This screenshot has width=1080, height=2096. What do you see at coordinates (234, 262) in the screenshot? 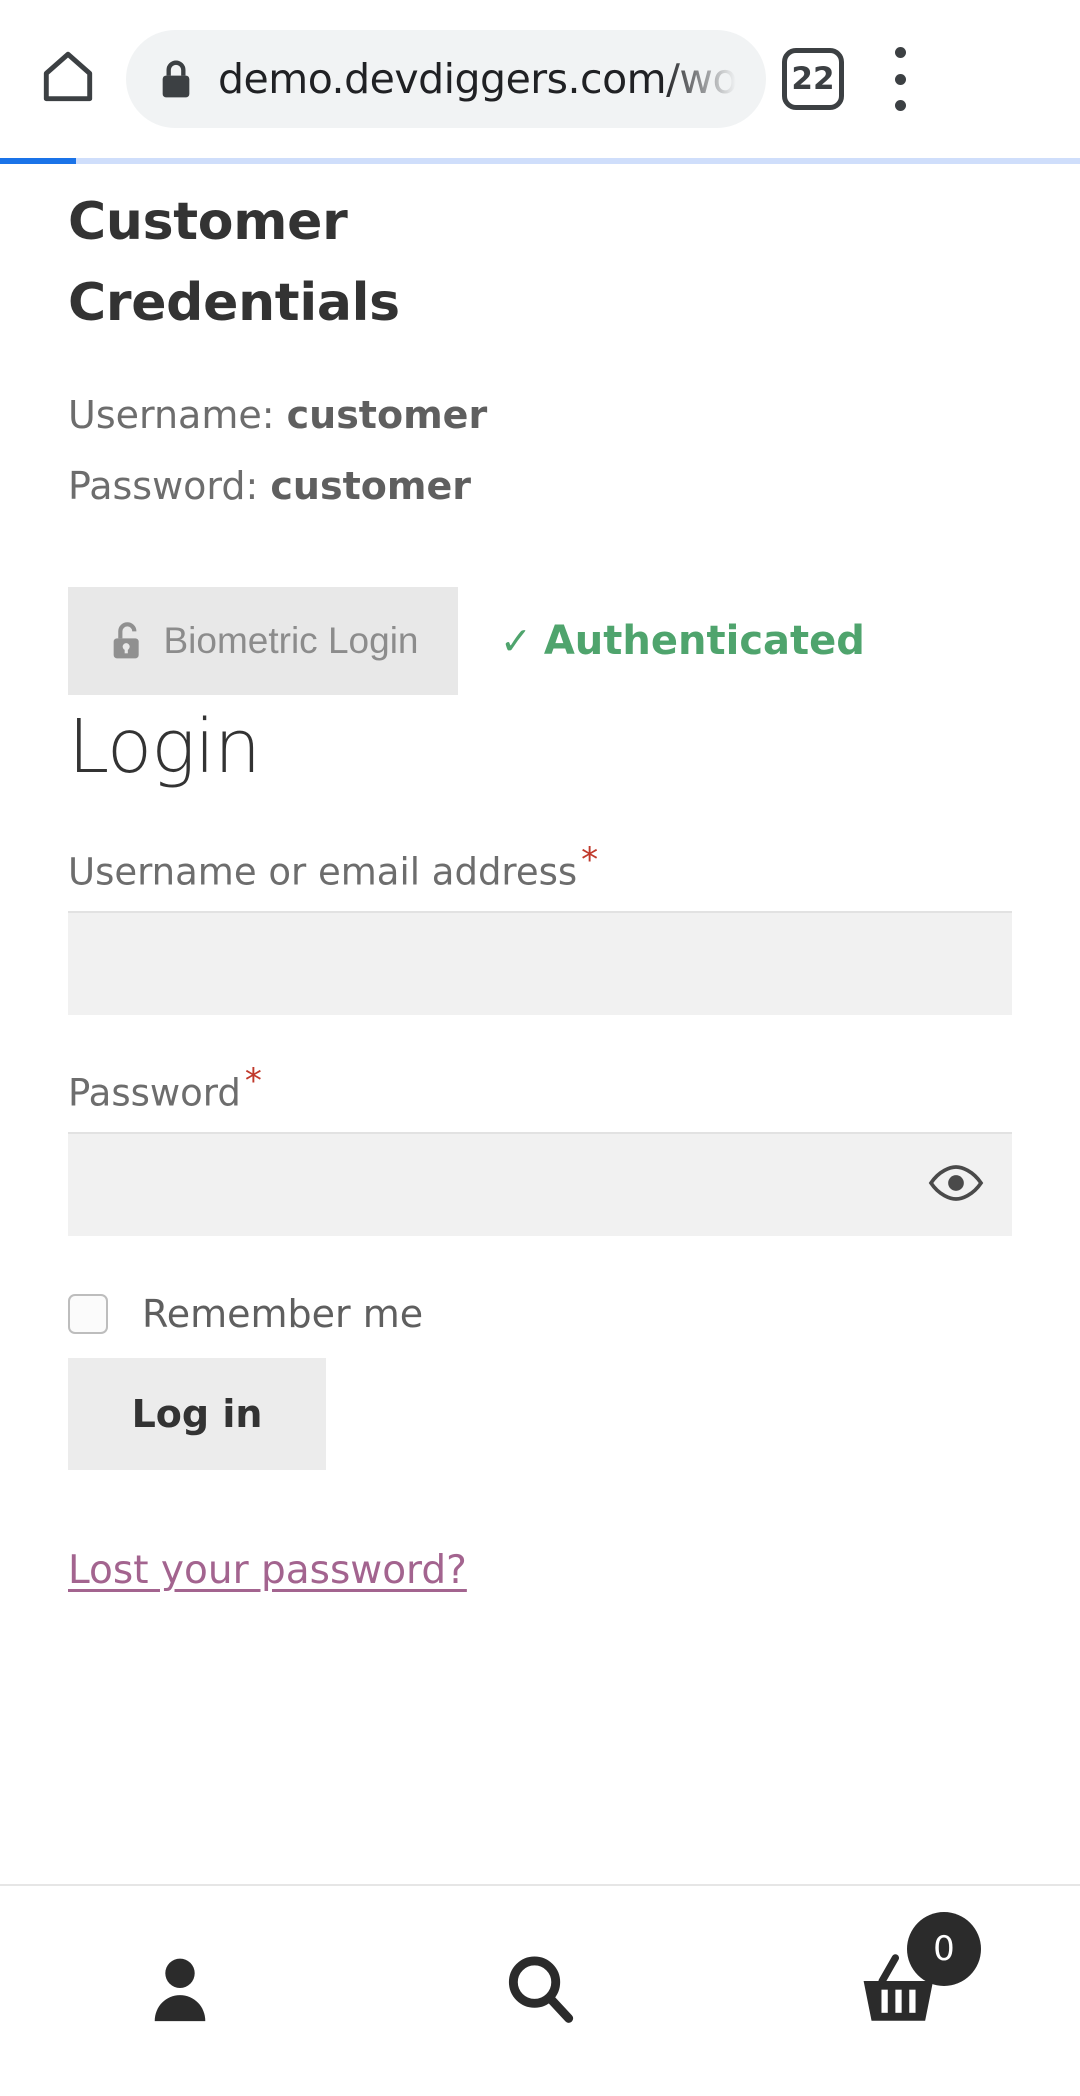
I see `credentials-title: Customer Credentials` at bounding box center [234, 262].